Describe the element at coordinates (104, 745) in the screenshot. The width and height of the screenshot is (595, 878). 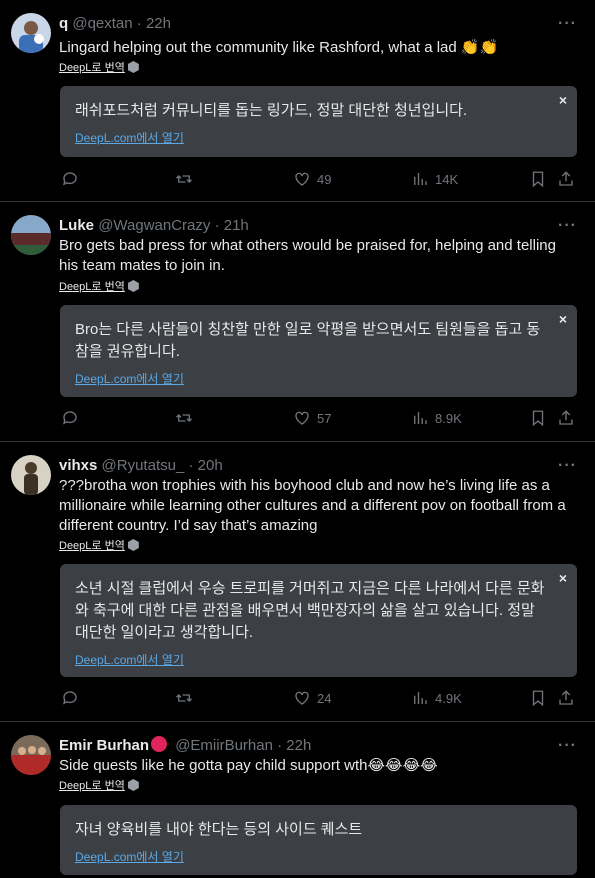
I see `author-name: Emir Burhan` at that location.